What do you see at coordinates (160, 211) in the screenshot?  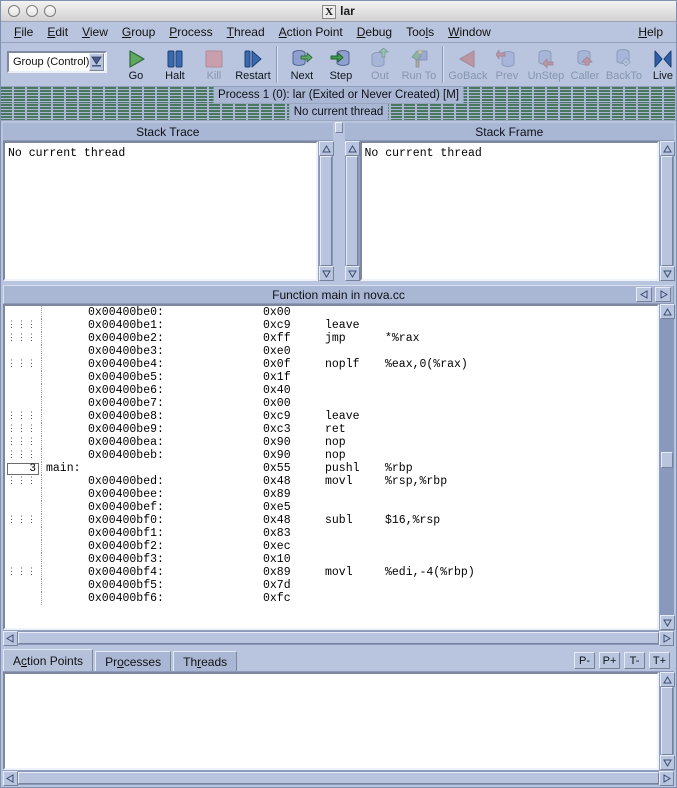 I see `stack-trace-content: No current thread` at bounding box center [160, 211].